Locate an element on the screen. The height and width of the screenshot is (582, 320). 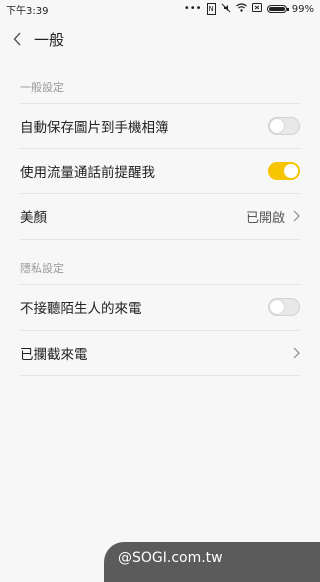
setting-label: 不接聽陌生人的來電 is located at coordinates (81, 309).